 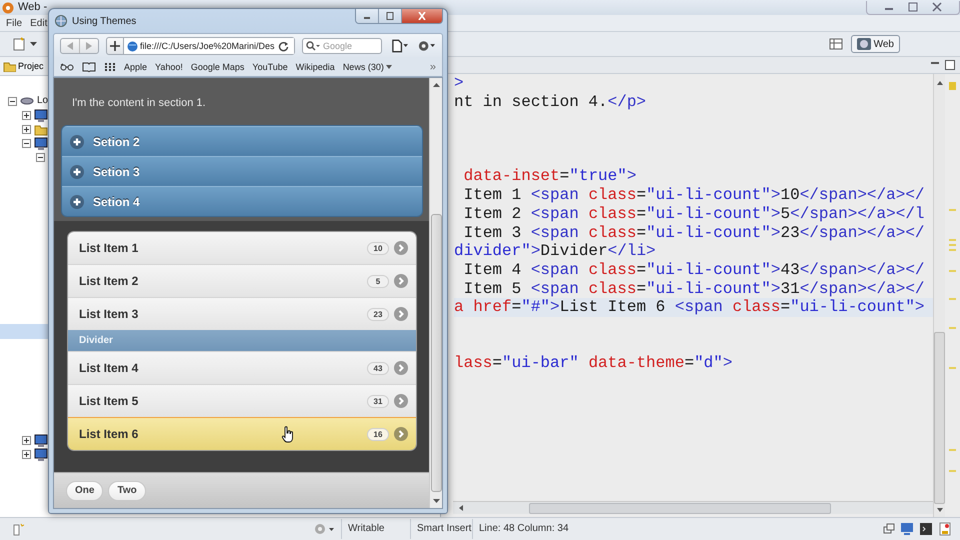 What do you see at coordinates (473, 363) in the screenshot?
I see `code-token: lass` at bounding box center [473, 363].